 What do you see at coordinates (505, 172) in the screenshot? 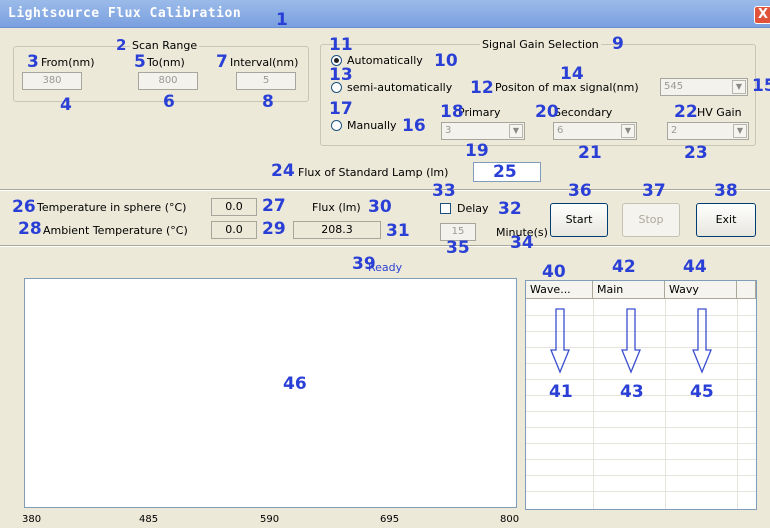
I see `marker-25: 25` at bounding box center [505, 172].